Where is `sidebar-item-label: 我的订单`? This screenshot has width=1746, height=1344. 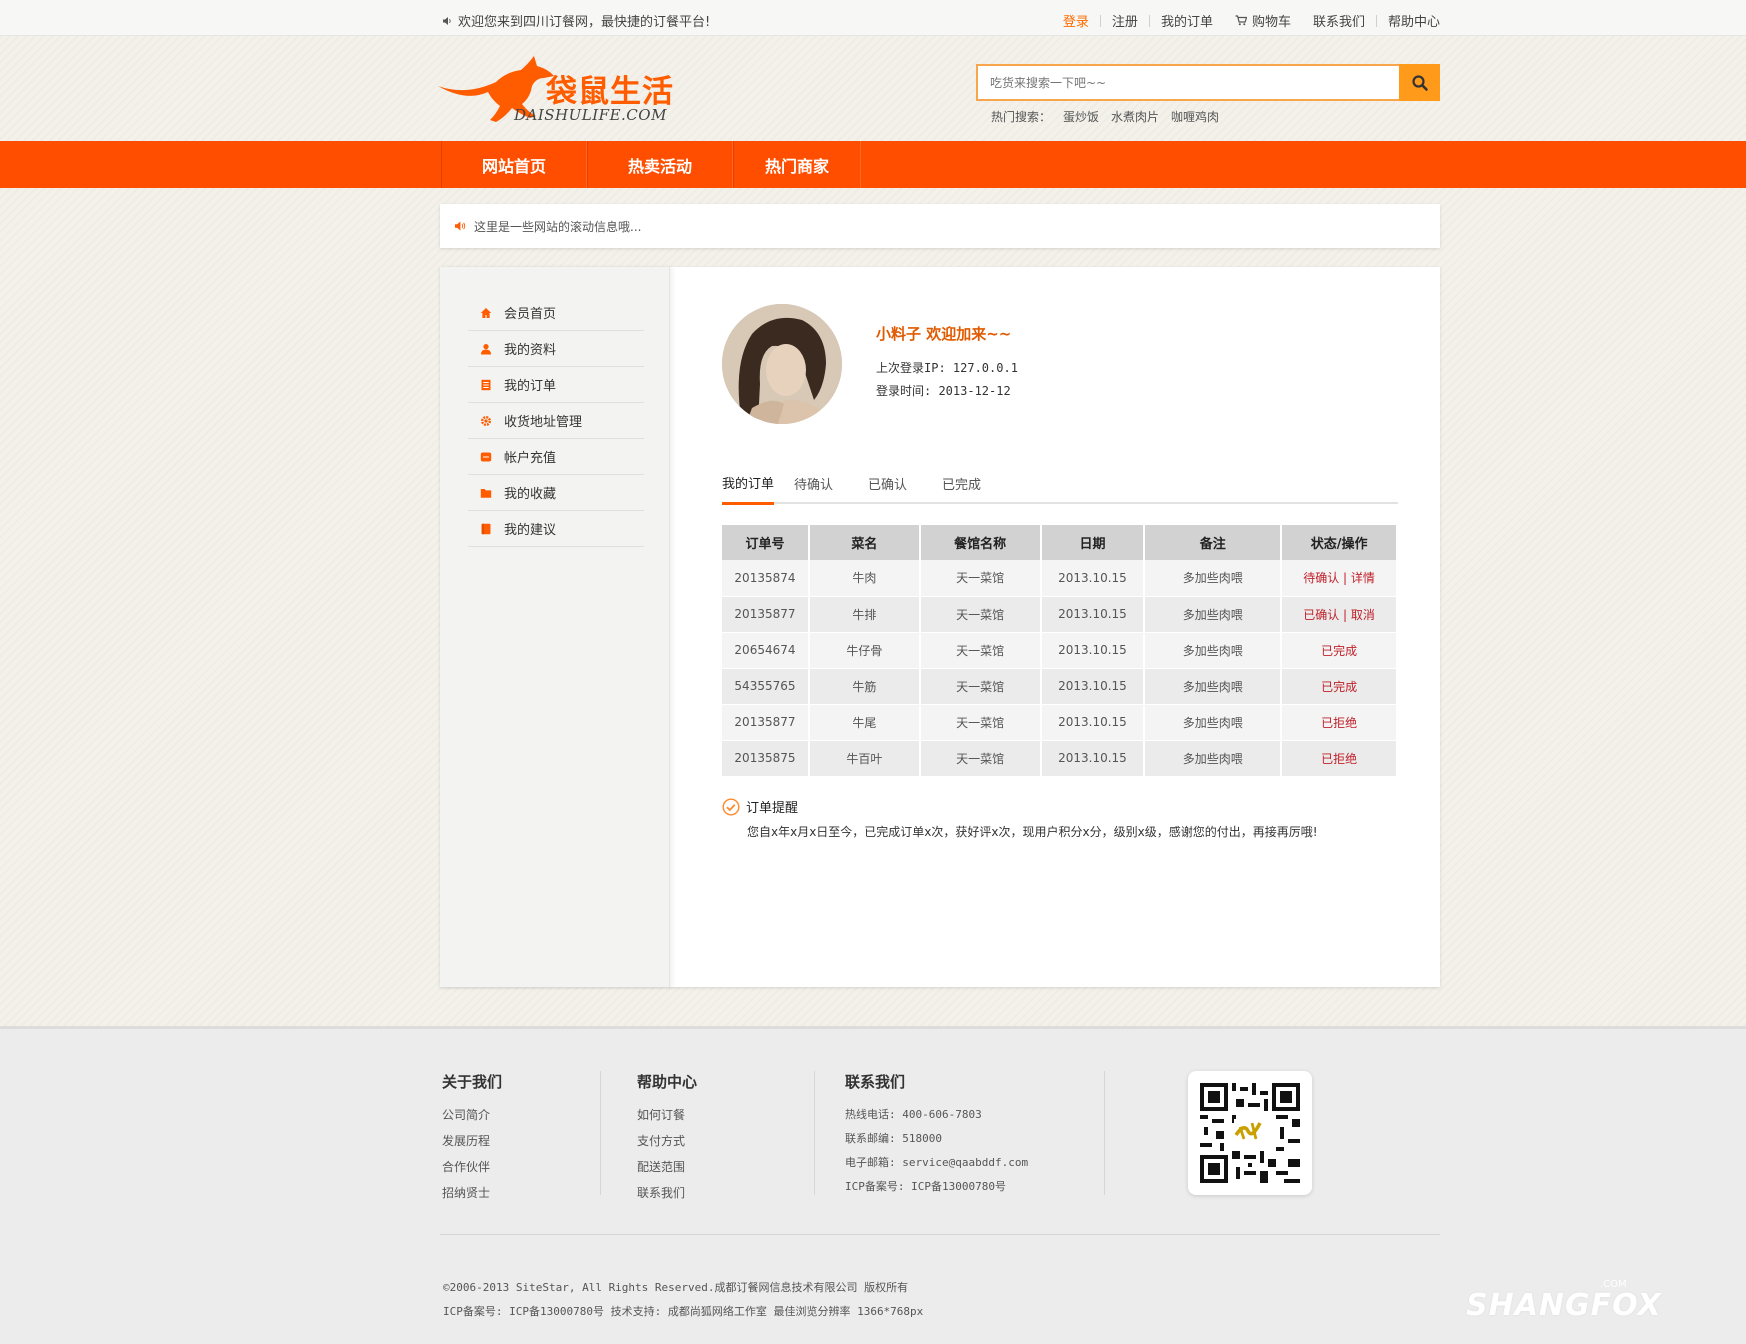 sidebar-item-label: 我的订单 is located at coordinates (530, 386).